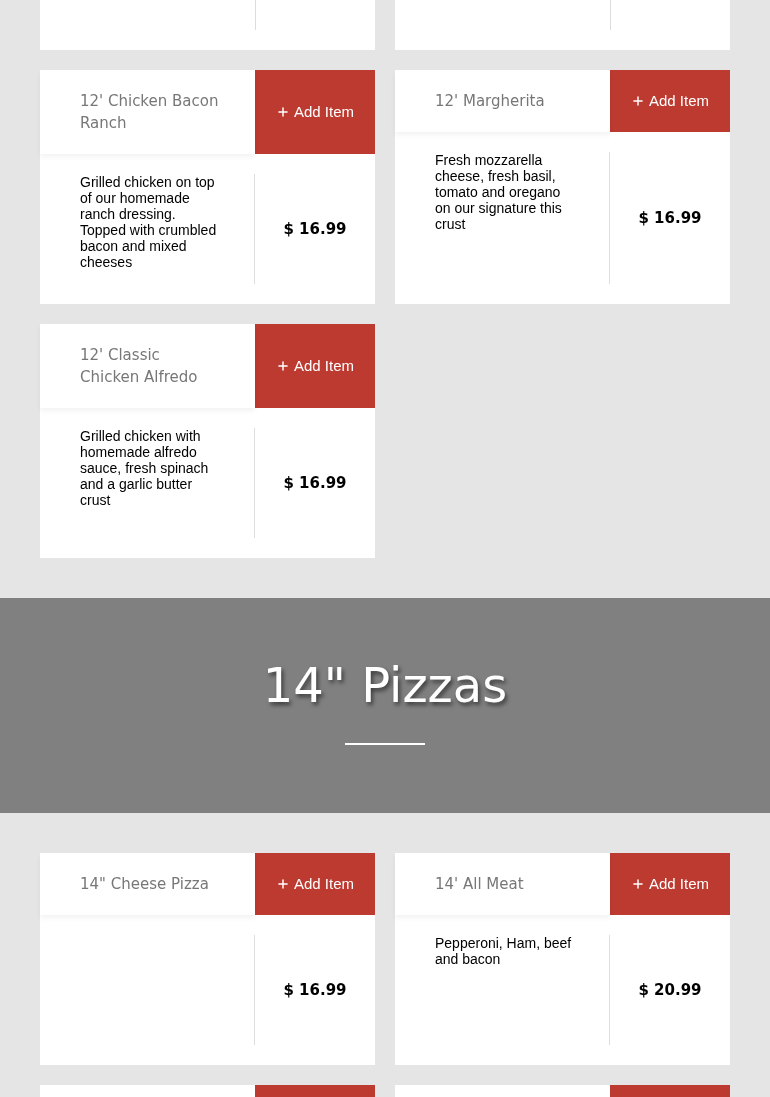 This screenshot has width=770, height=1097. I want to click on item-name: 14" Cheese Pizza, so click(144, 884).